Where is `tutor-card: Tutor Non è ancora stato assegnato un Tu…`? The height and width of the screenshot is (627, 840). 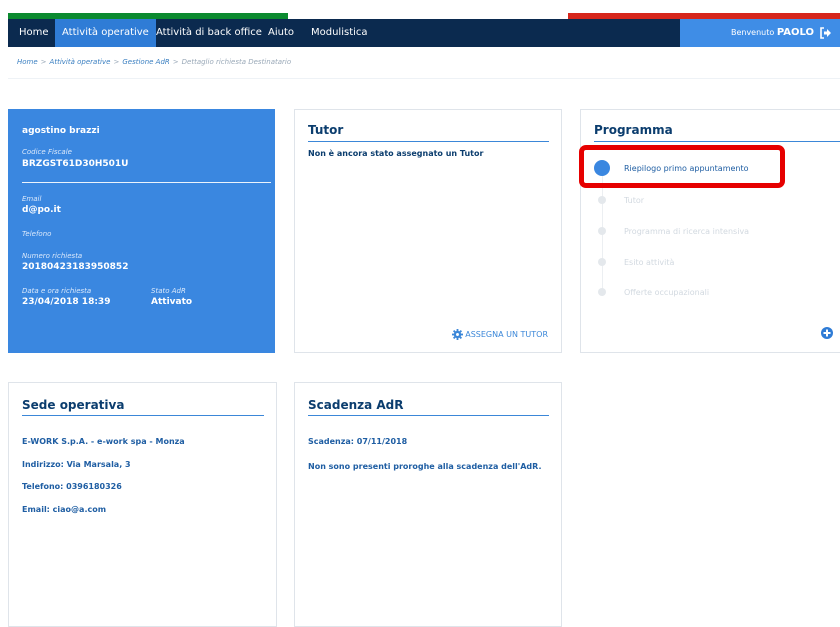 tutor-card: Tutor Non è ancora stato assegnato un Tu… is located at coordinates (428, 231).